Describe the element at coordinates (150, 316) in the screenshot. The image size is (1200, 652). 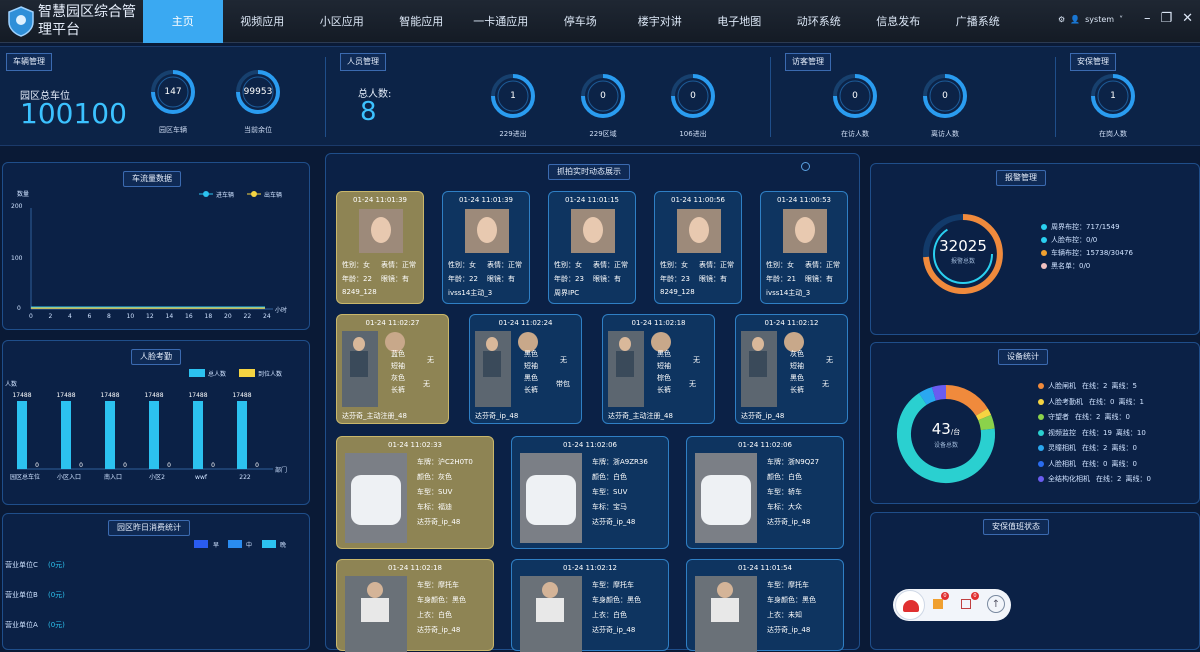
I see `xtick: 12` at that location.